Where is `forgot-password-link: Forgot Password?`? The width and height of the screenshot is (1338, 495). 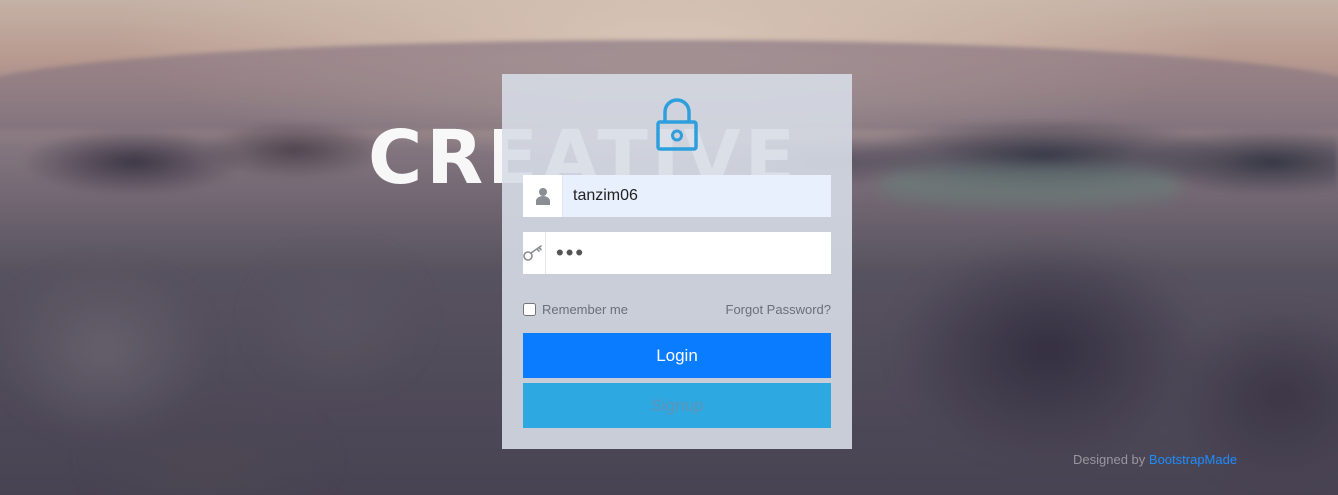 forgot-password-link: Forgot Password? is located at coordinates (779, 309).